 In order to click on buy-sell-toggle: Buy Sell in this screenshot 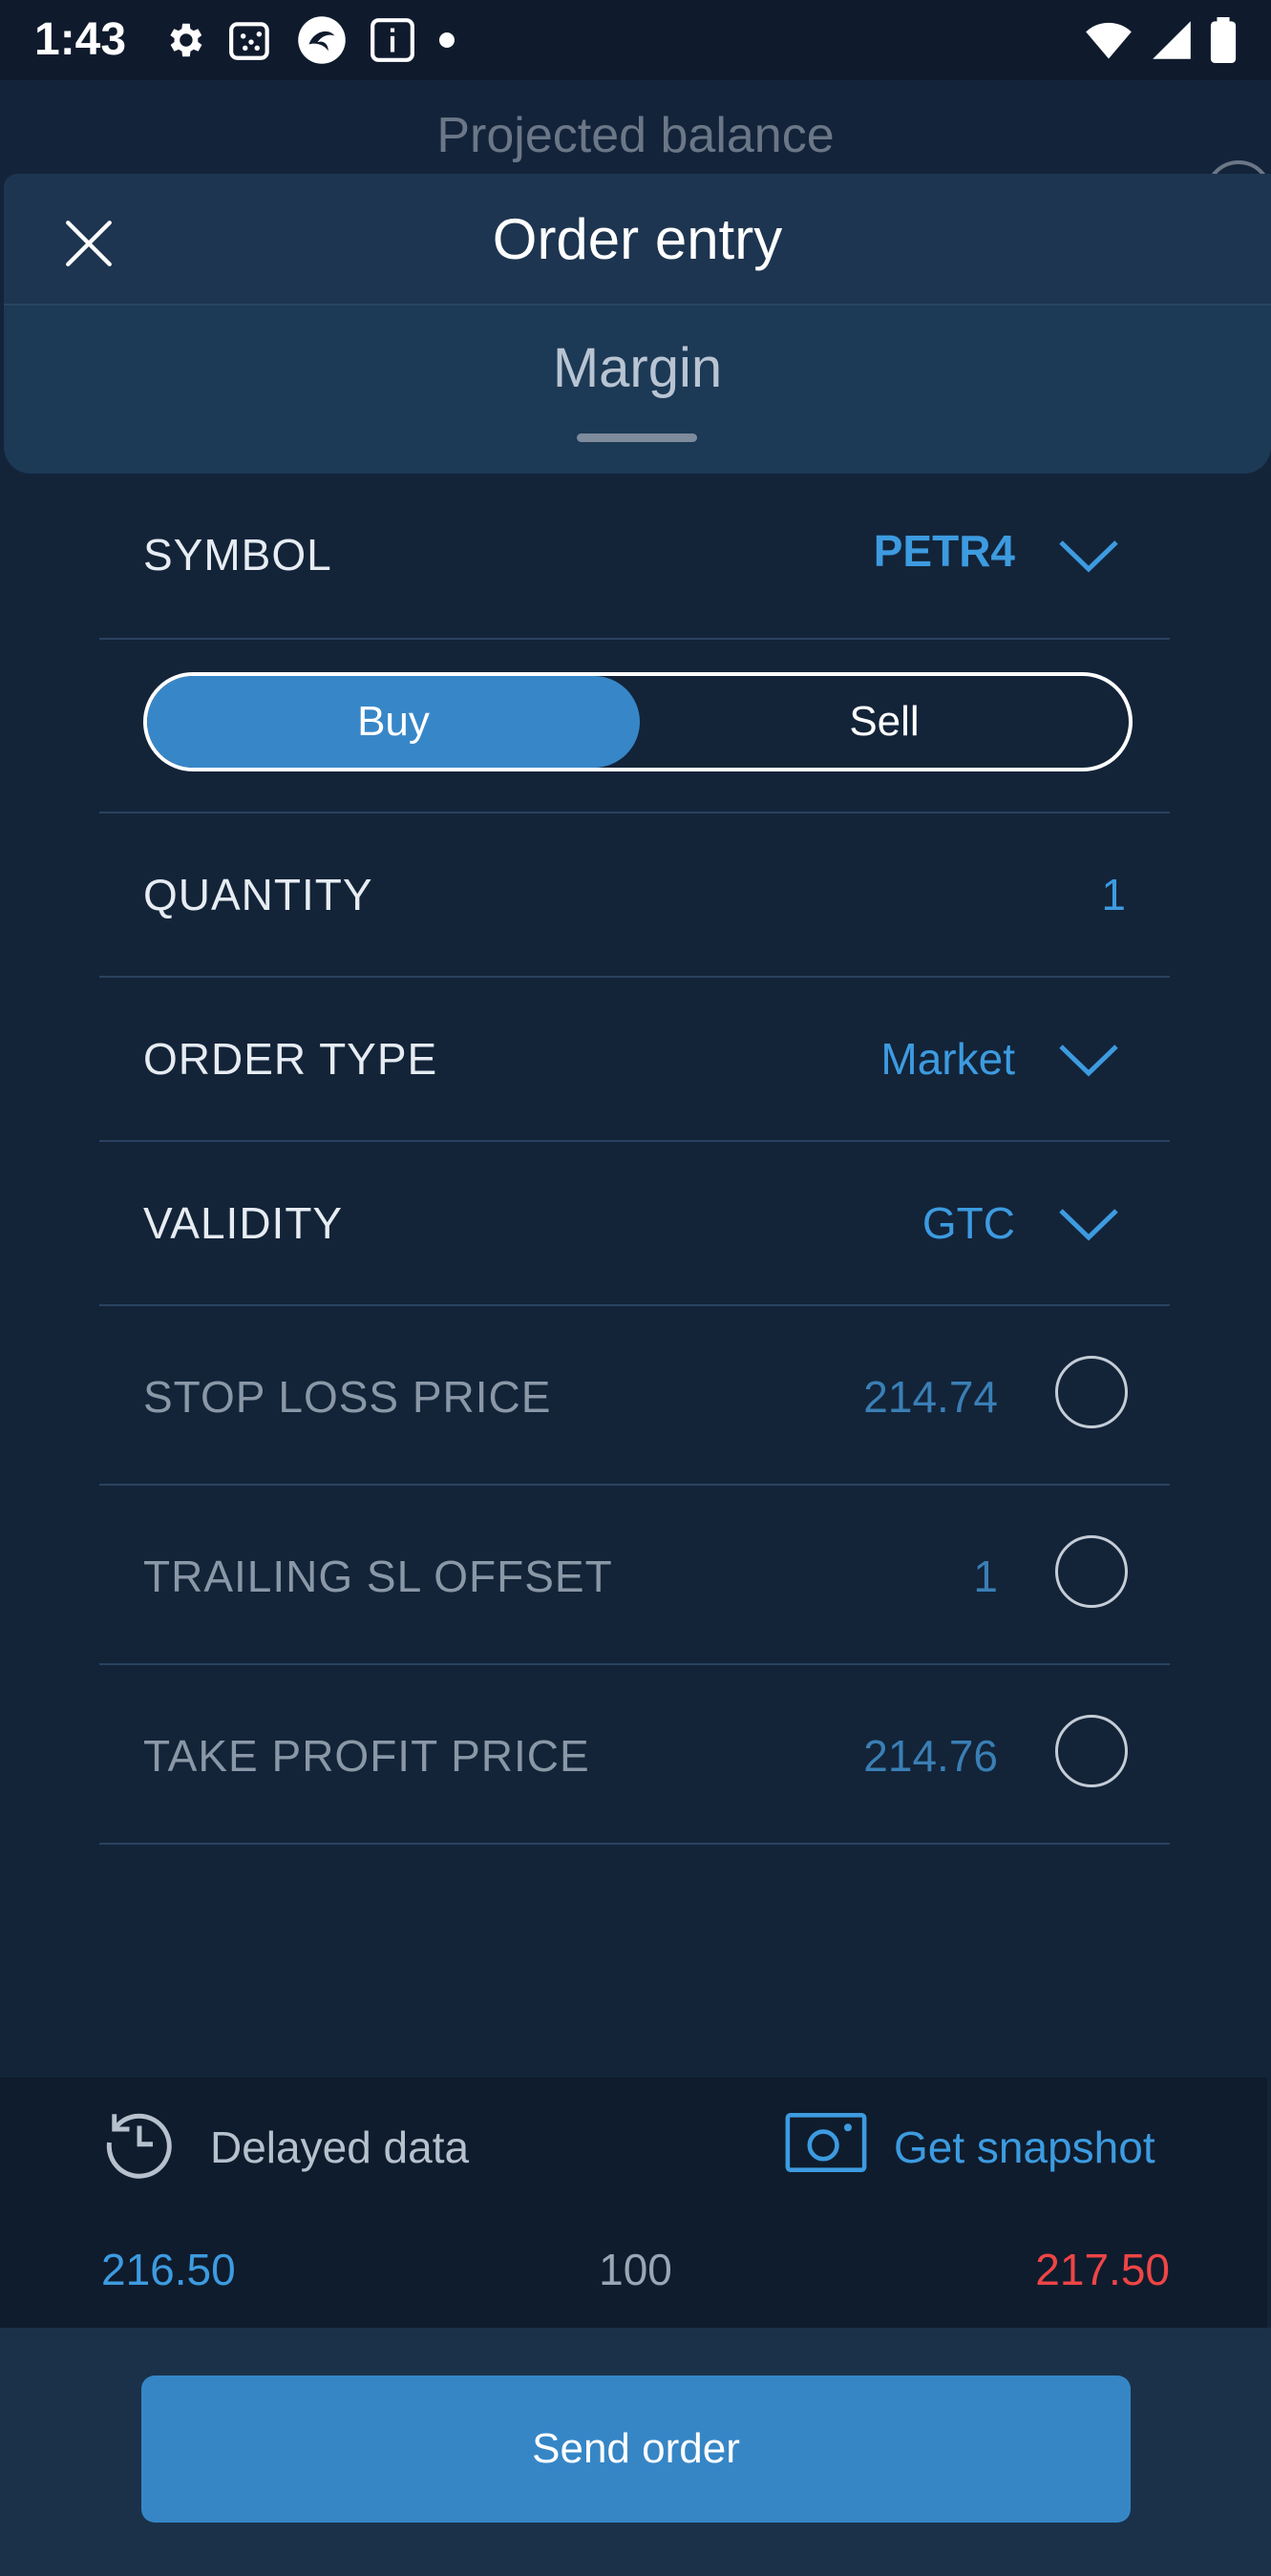, I will do `click(638, 721)`.